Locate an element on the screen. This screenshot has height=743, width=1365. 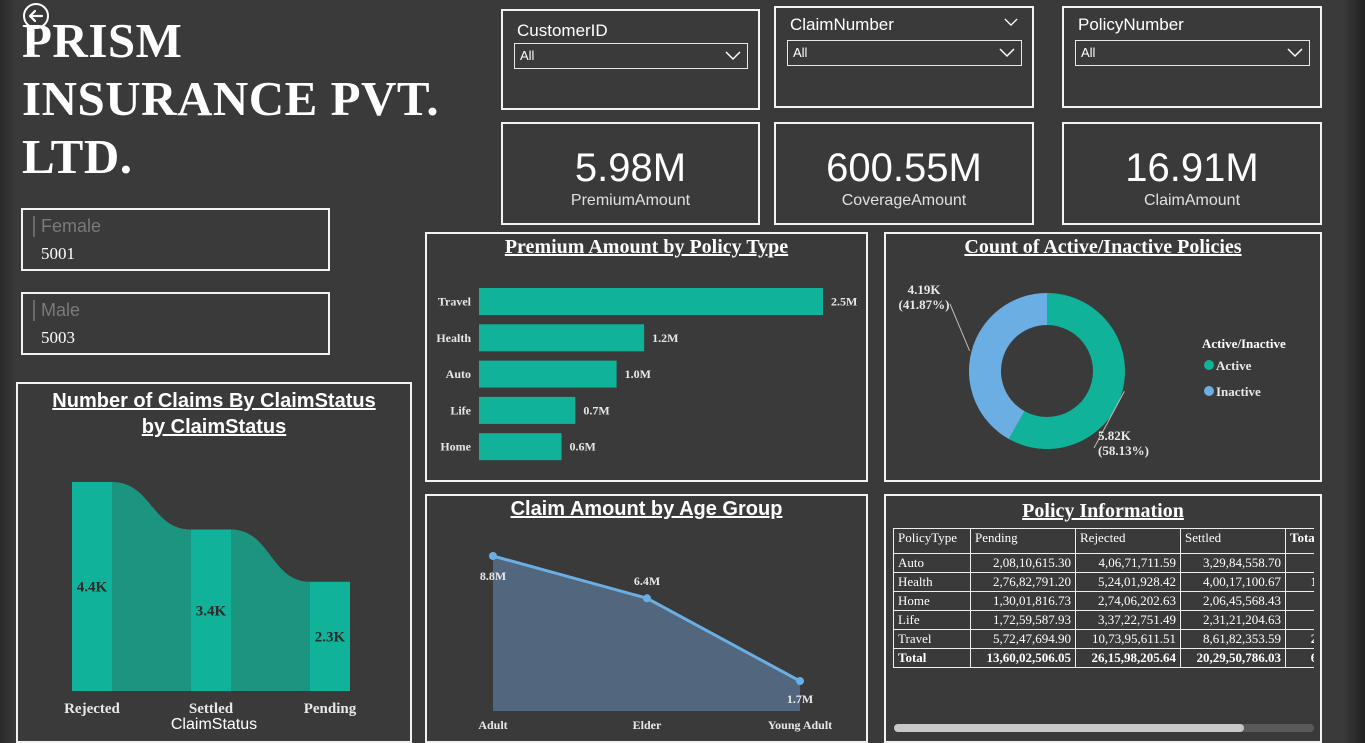
x-axis-title: ClaimStatus is located at coordinates (214, 724).